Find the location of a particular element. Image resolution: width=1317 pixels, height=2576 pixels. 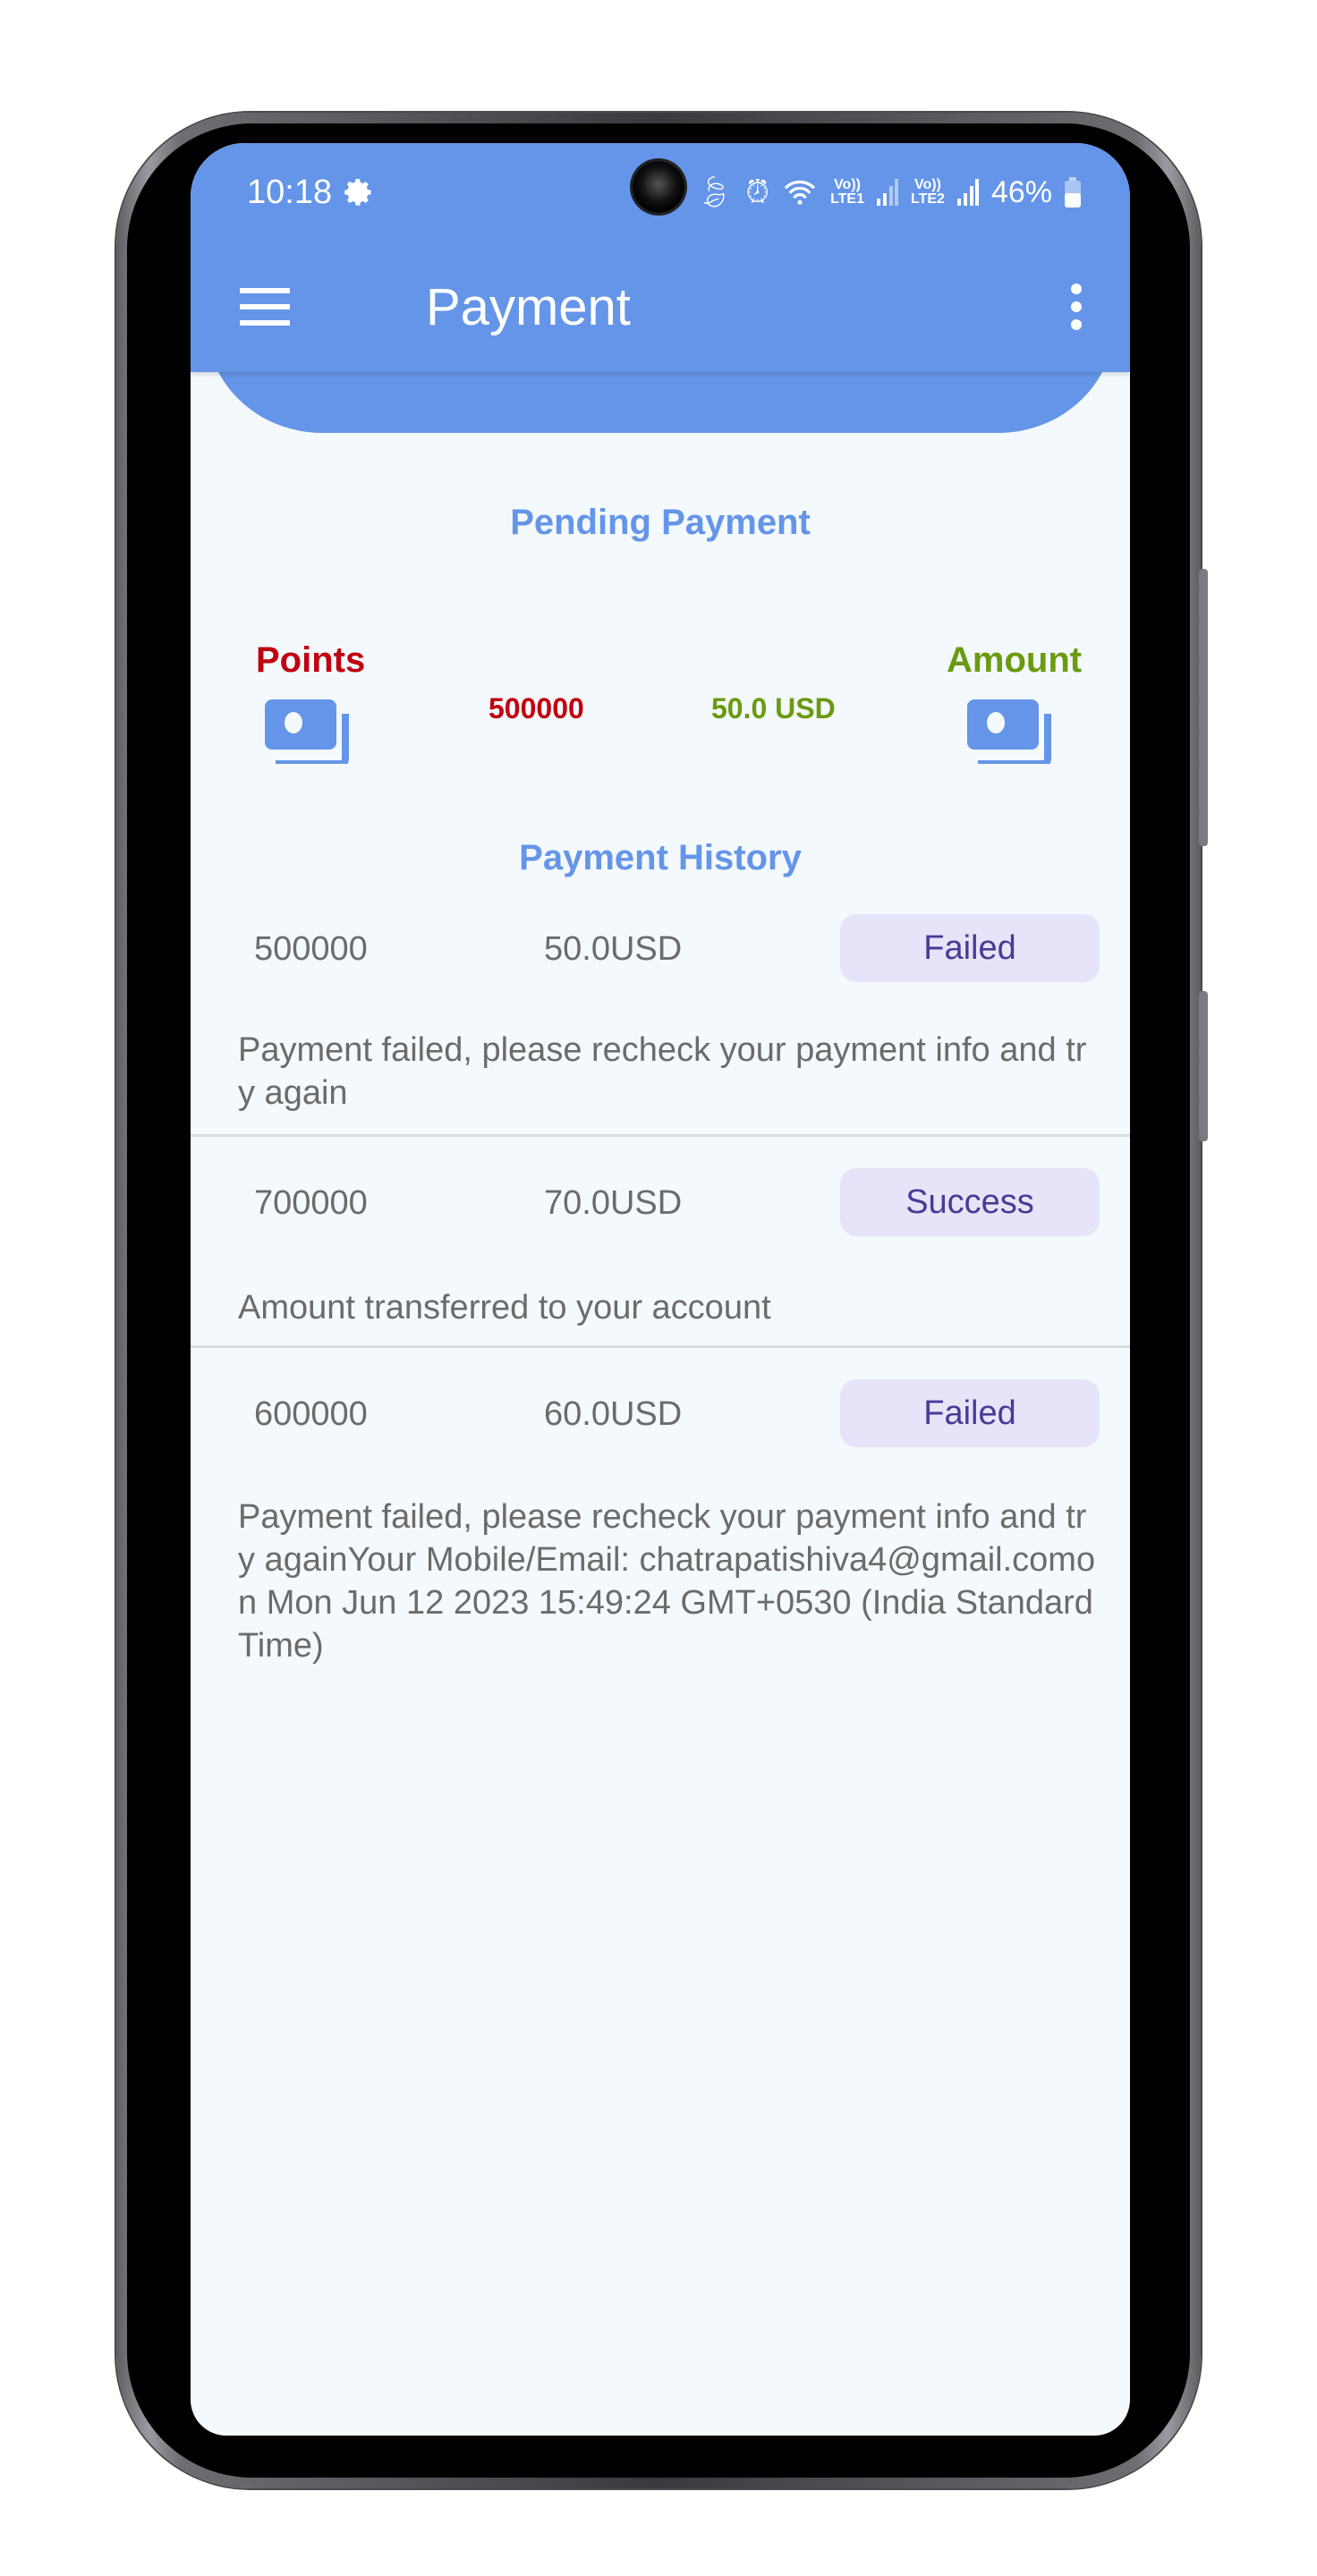

history-row: 500000 50.0USD Failed is located at coordinates (661, 948).